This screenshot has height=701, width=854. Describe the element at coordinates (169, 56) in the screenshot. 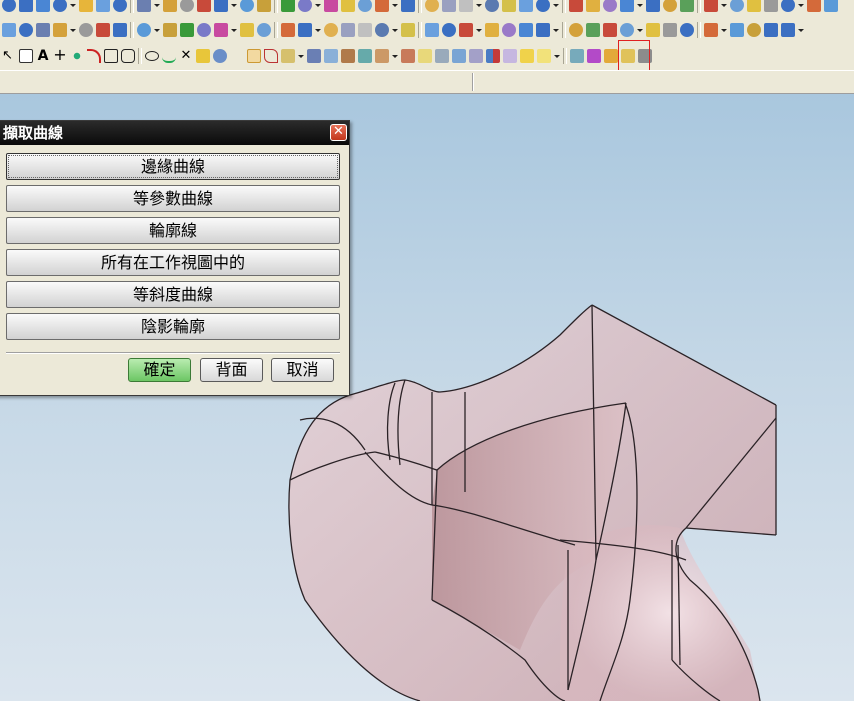

I see `spline-icon` at that location.